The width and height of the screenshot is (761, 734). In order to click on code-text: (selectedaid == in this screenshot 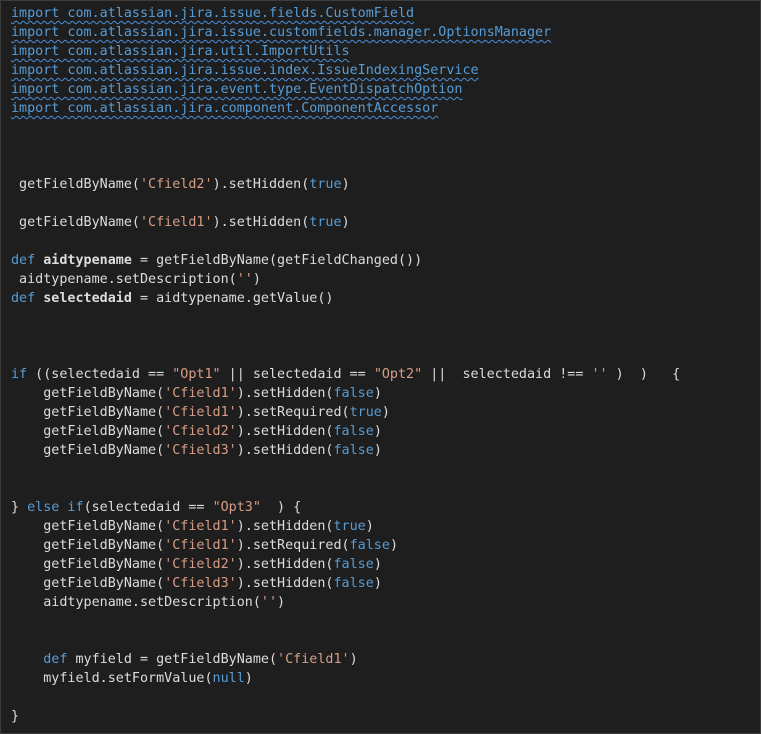, I will do `click(148, 507)`.